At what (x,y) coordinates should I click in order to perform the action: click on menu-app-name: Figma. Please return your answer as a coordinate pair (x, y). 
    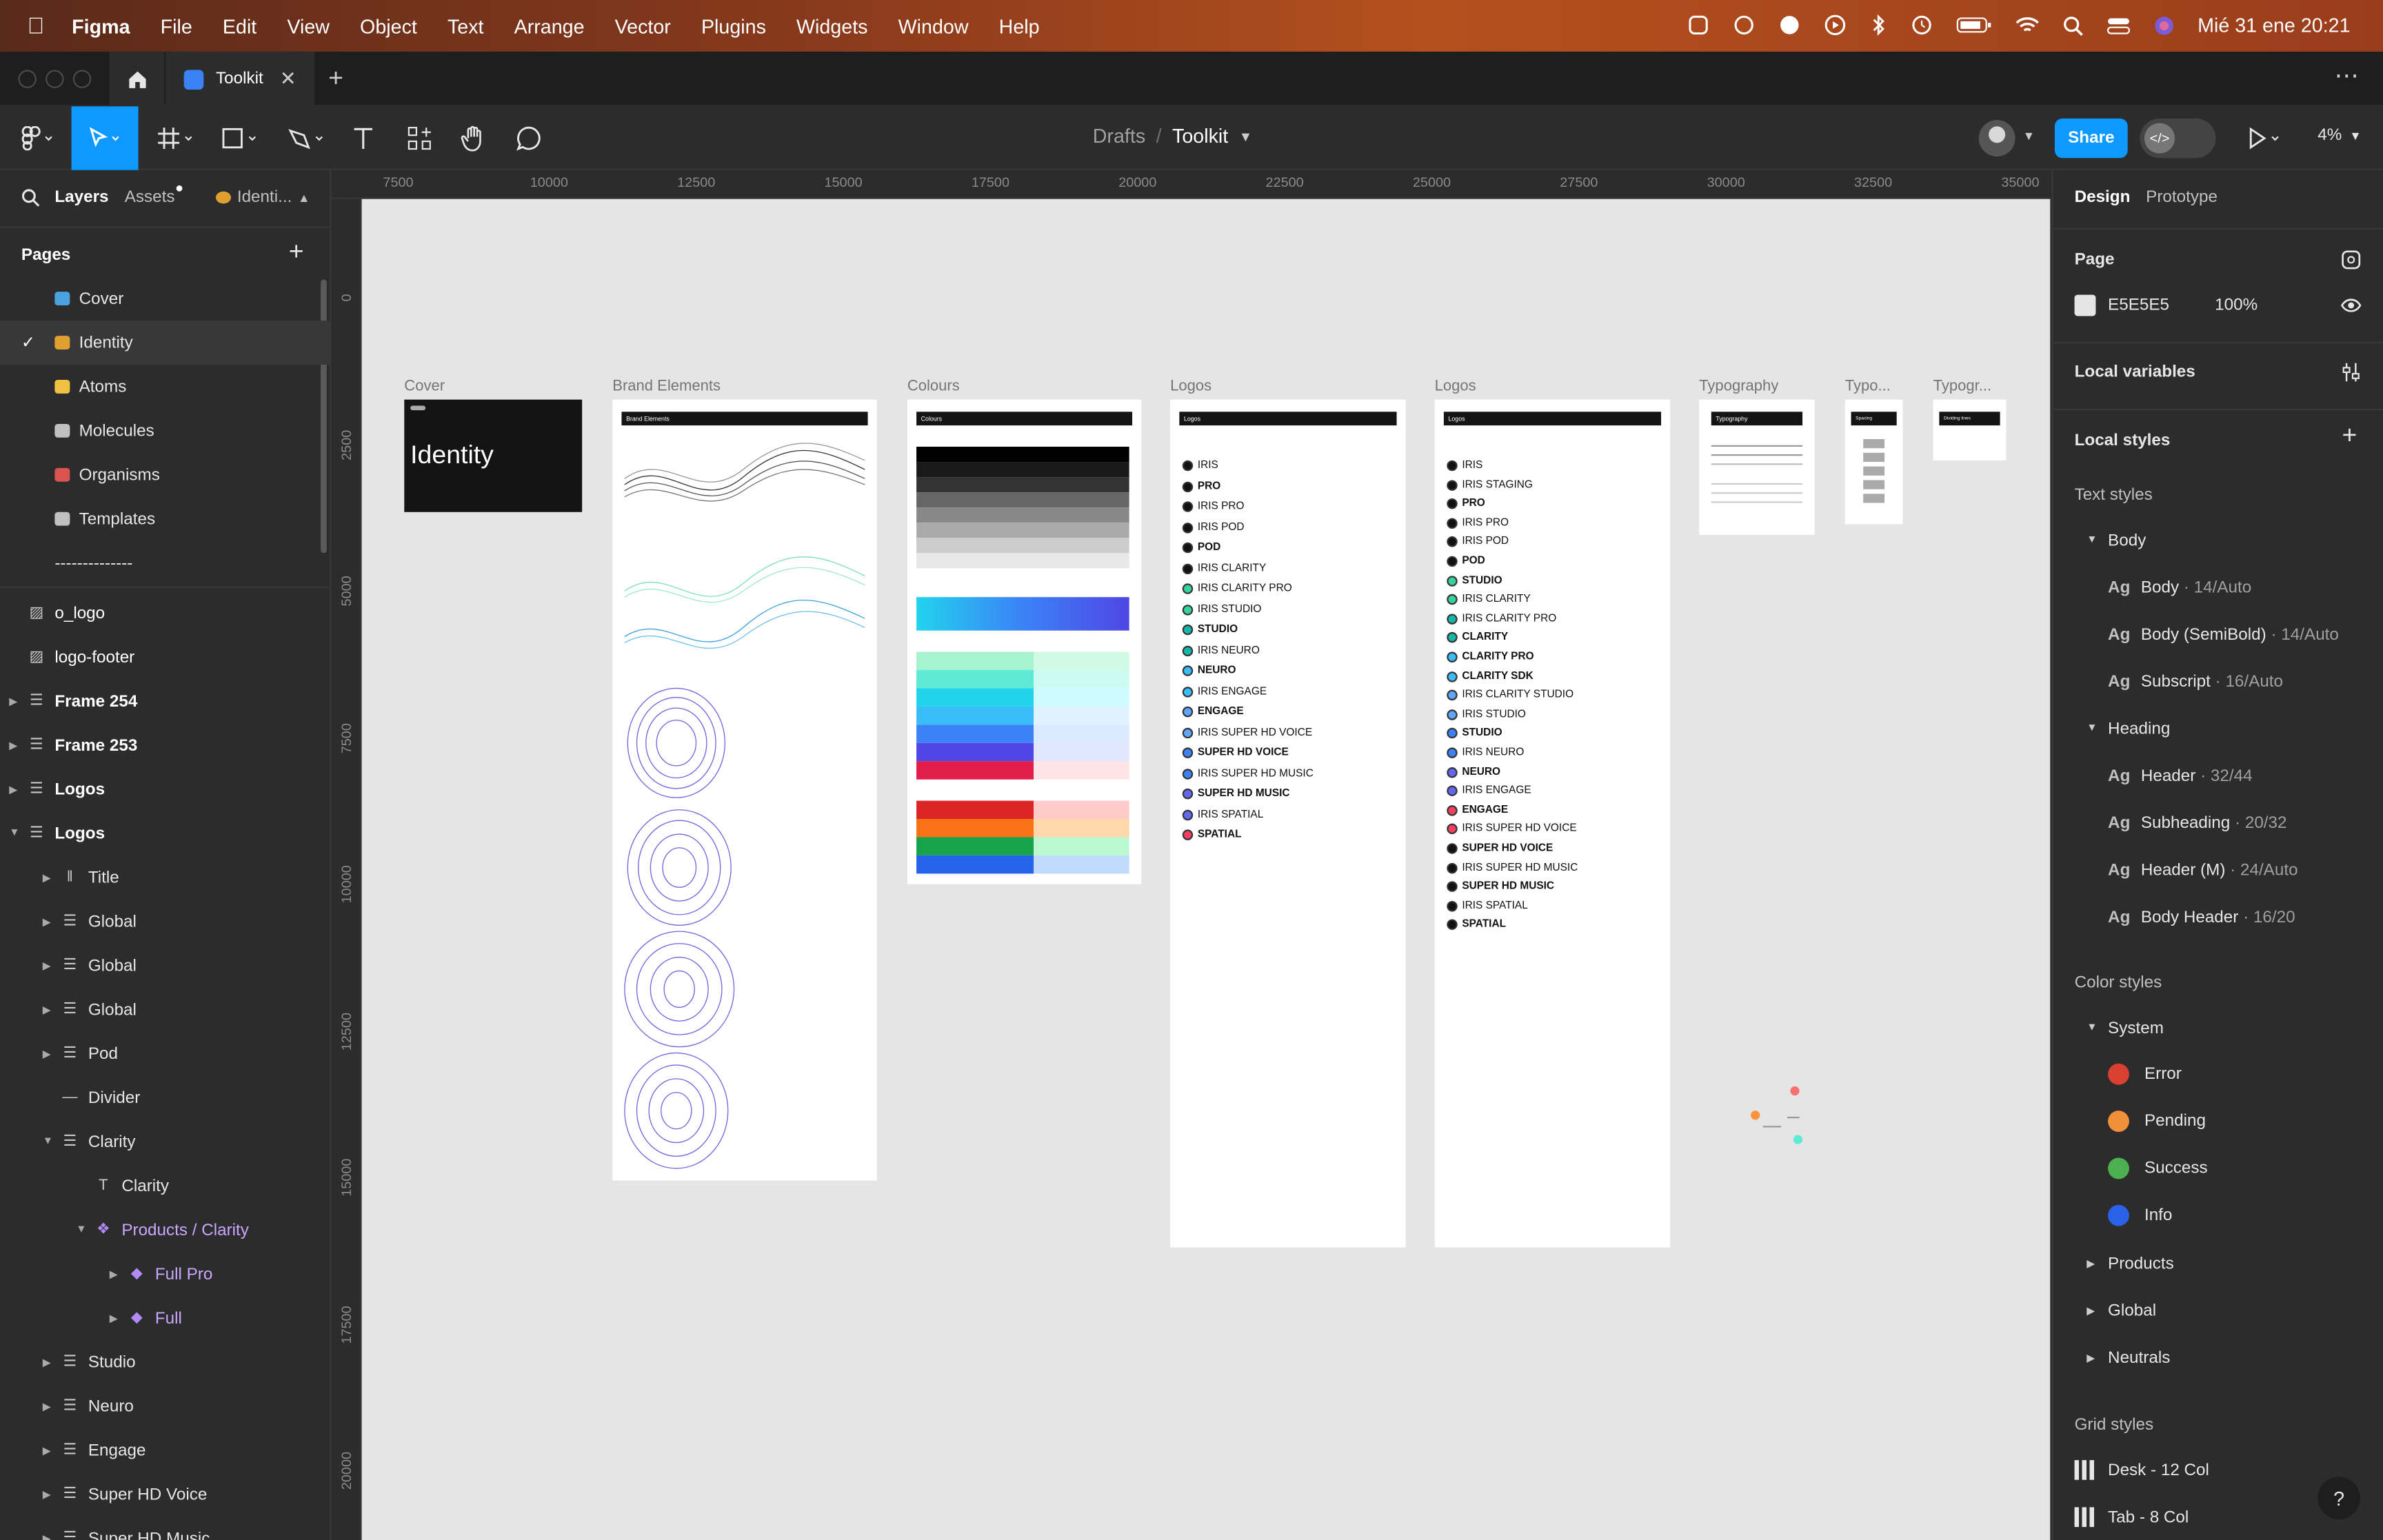
    Looking at the image, I should click on (101, 26).